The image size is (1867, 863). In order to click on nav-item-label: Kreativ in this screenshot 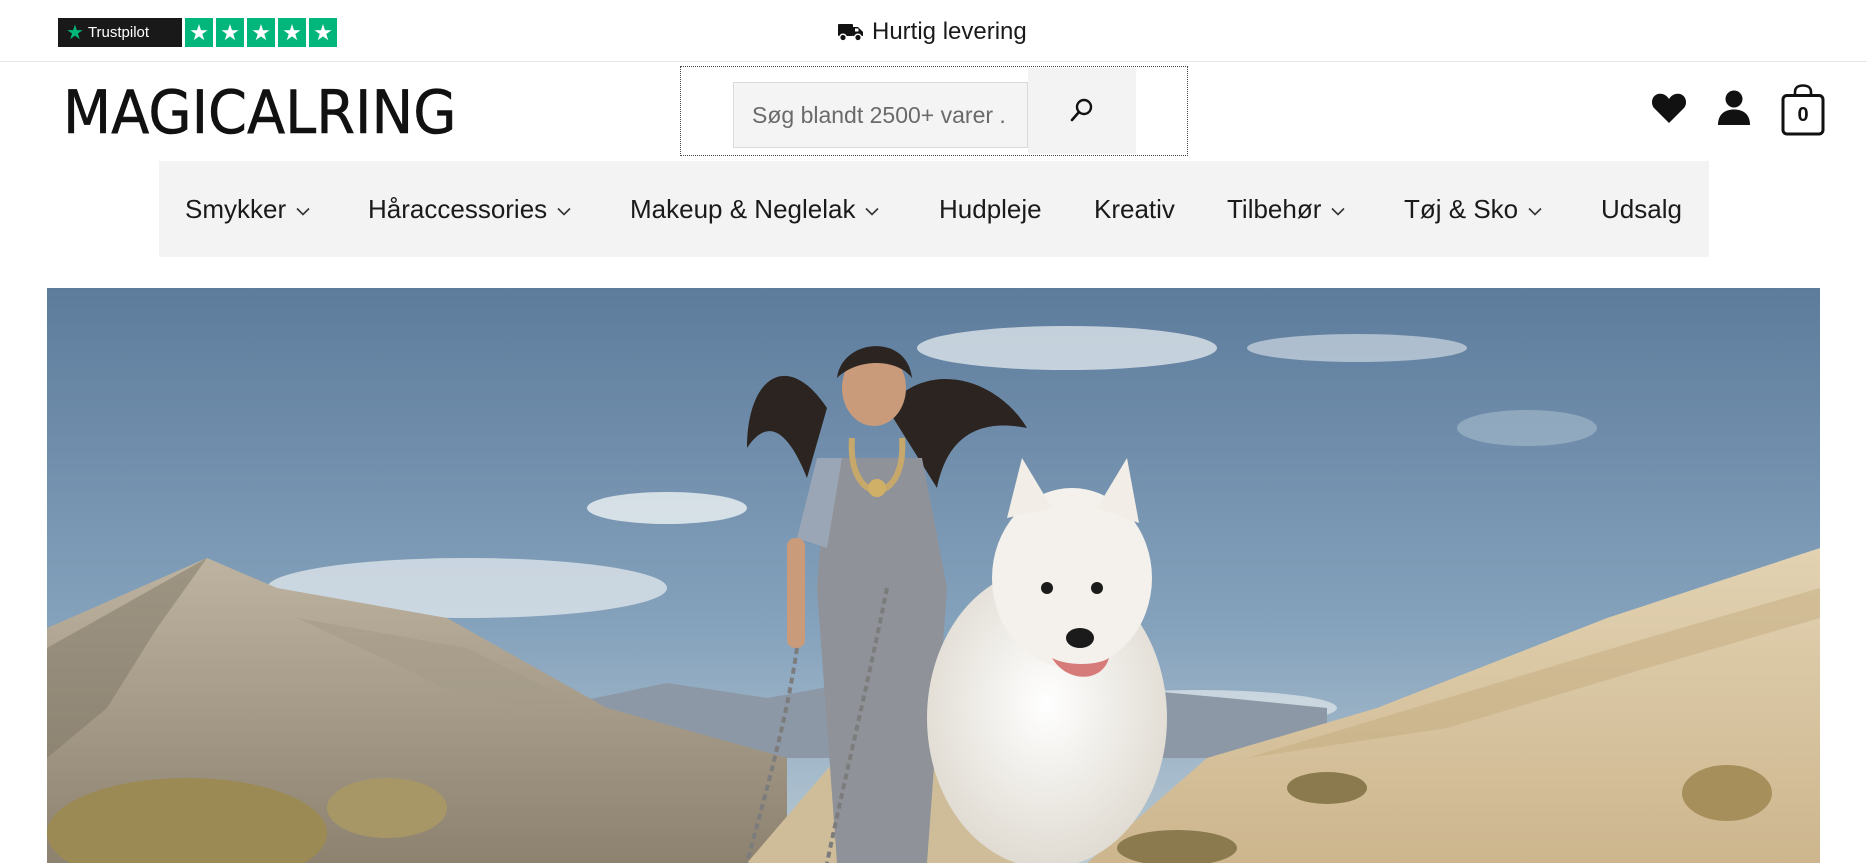, I will do `click(1134, 208)`.